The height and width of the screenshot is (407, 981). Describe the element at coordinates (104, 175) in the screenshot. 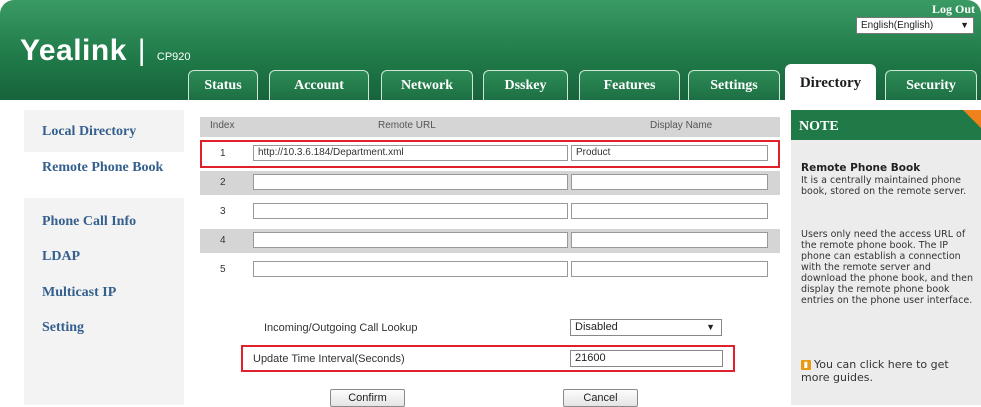

I see `sidebar-item-remote-phone-book: Remote Phone Book` at that location.